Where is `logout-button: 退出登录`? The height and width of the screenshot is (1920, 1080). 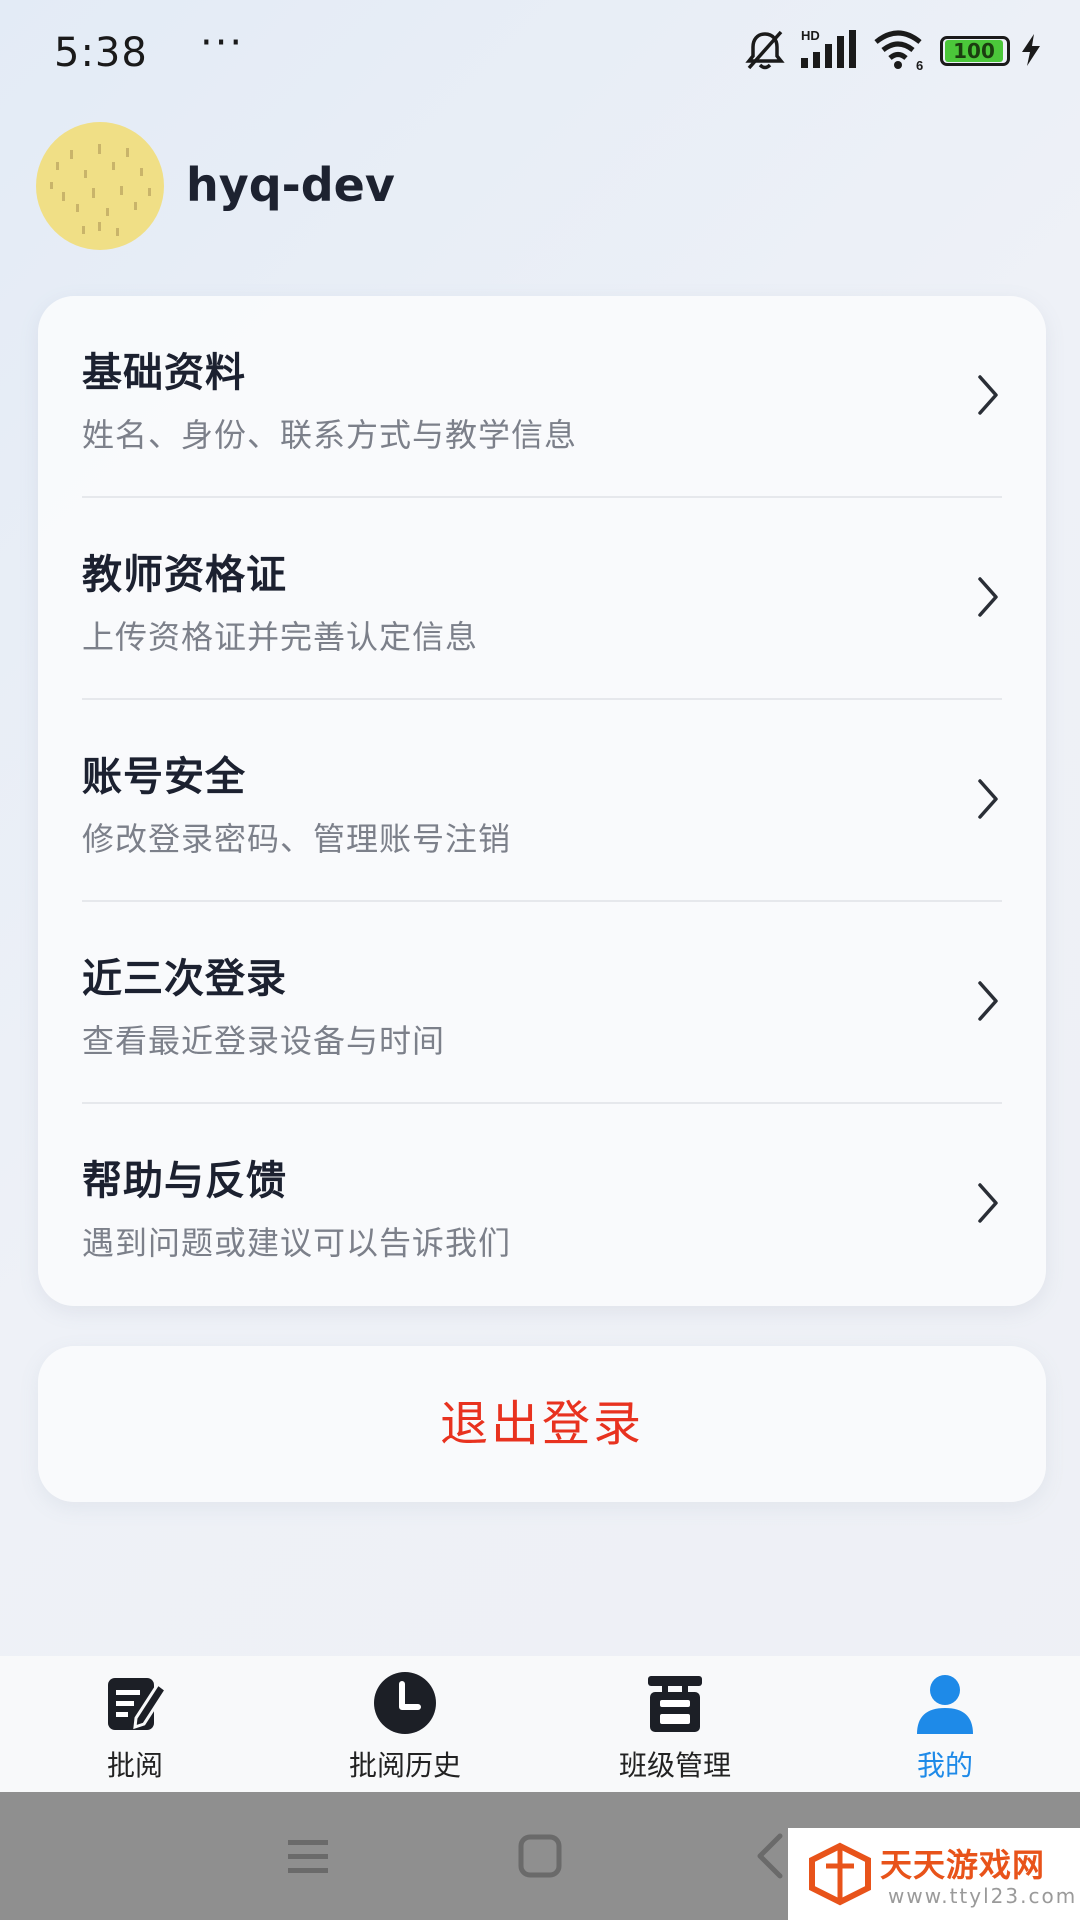 logout-button: 退出登录 is located at coordinates (542, 1424).